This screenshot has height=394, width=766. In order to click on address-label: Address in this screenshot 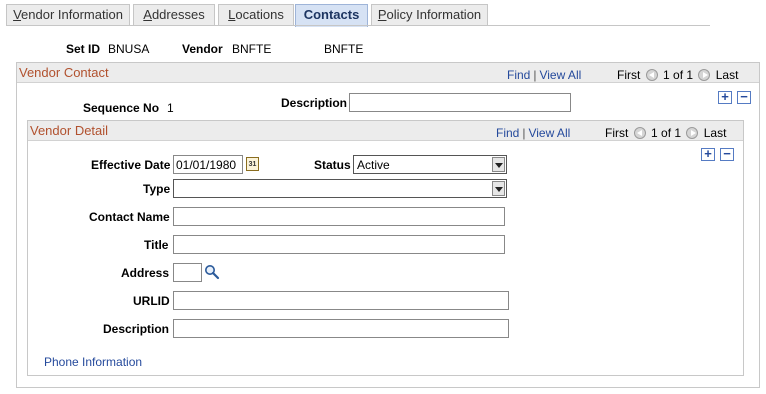, I will do `click(145, 273)`.